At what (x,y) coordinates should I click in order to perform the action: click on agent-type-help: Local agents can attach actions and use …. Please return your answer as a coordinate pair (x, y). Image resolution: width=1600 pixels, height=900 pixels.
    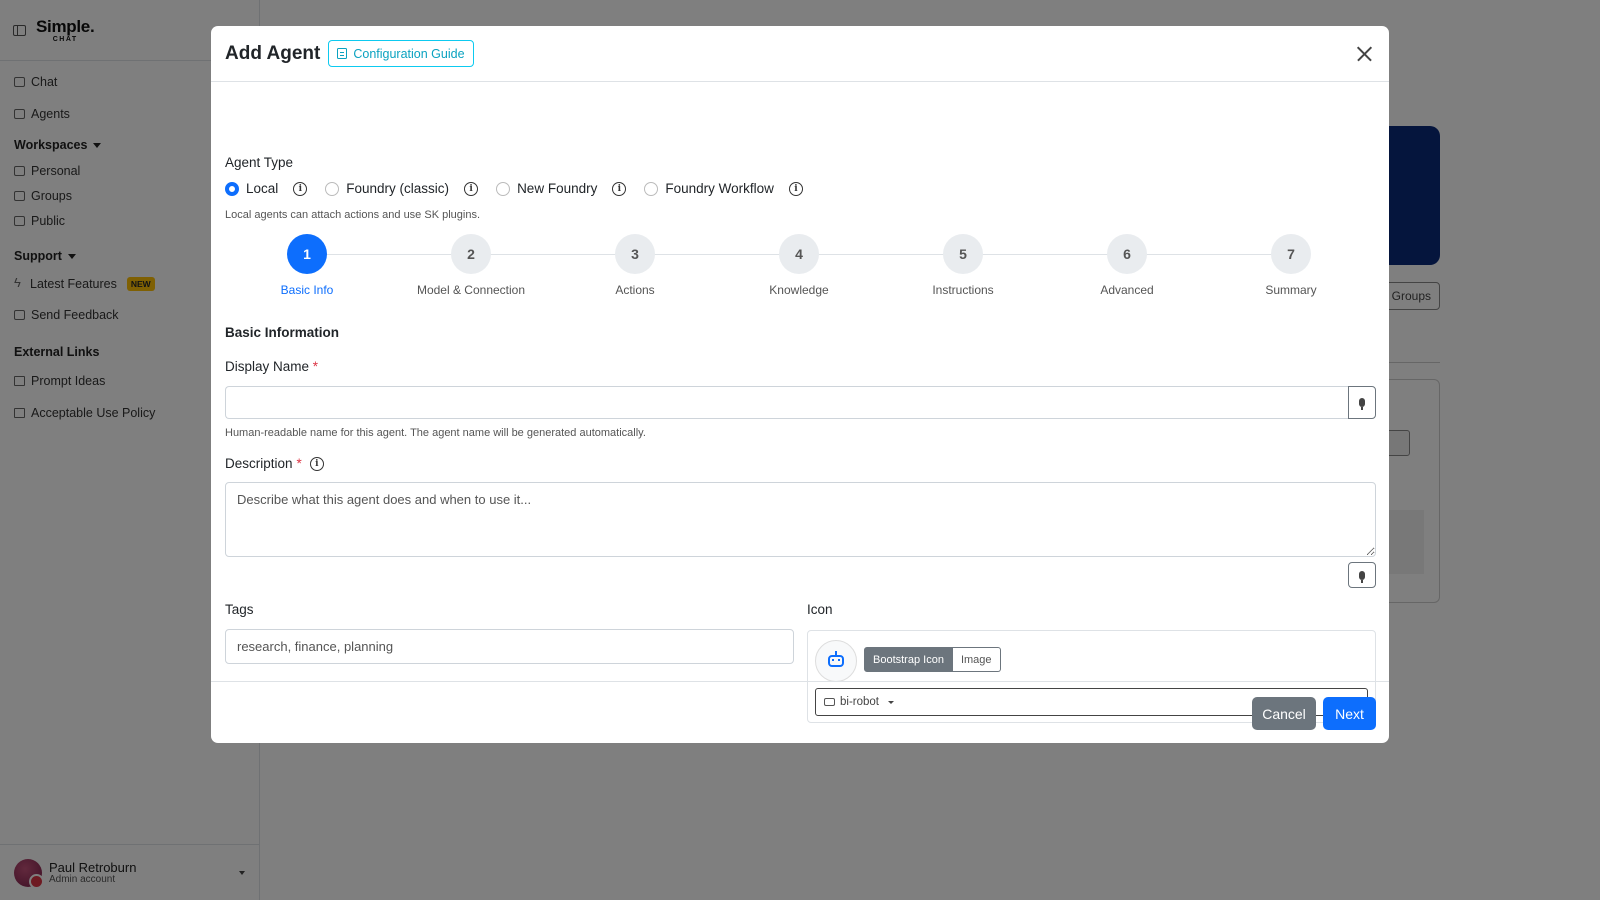
    Looking at the image, I should click on (353, 215).